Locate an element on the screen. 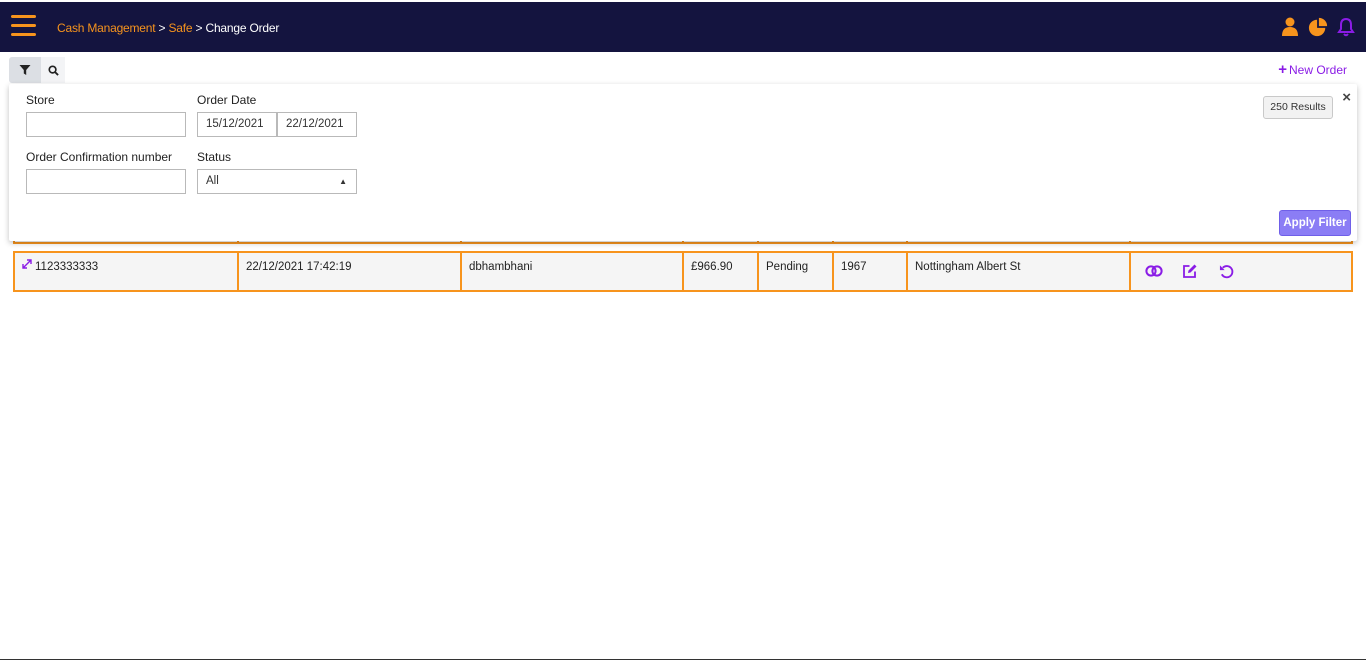 The height and width of the screenshot is (660, 1366). store-input is located at coordinates (106, 124).